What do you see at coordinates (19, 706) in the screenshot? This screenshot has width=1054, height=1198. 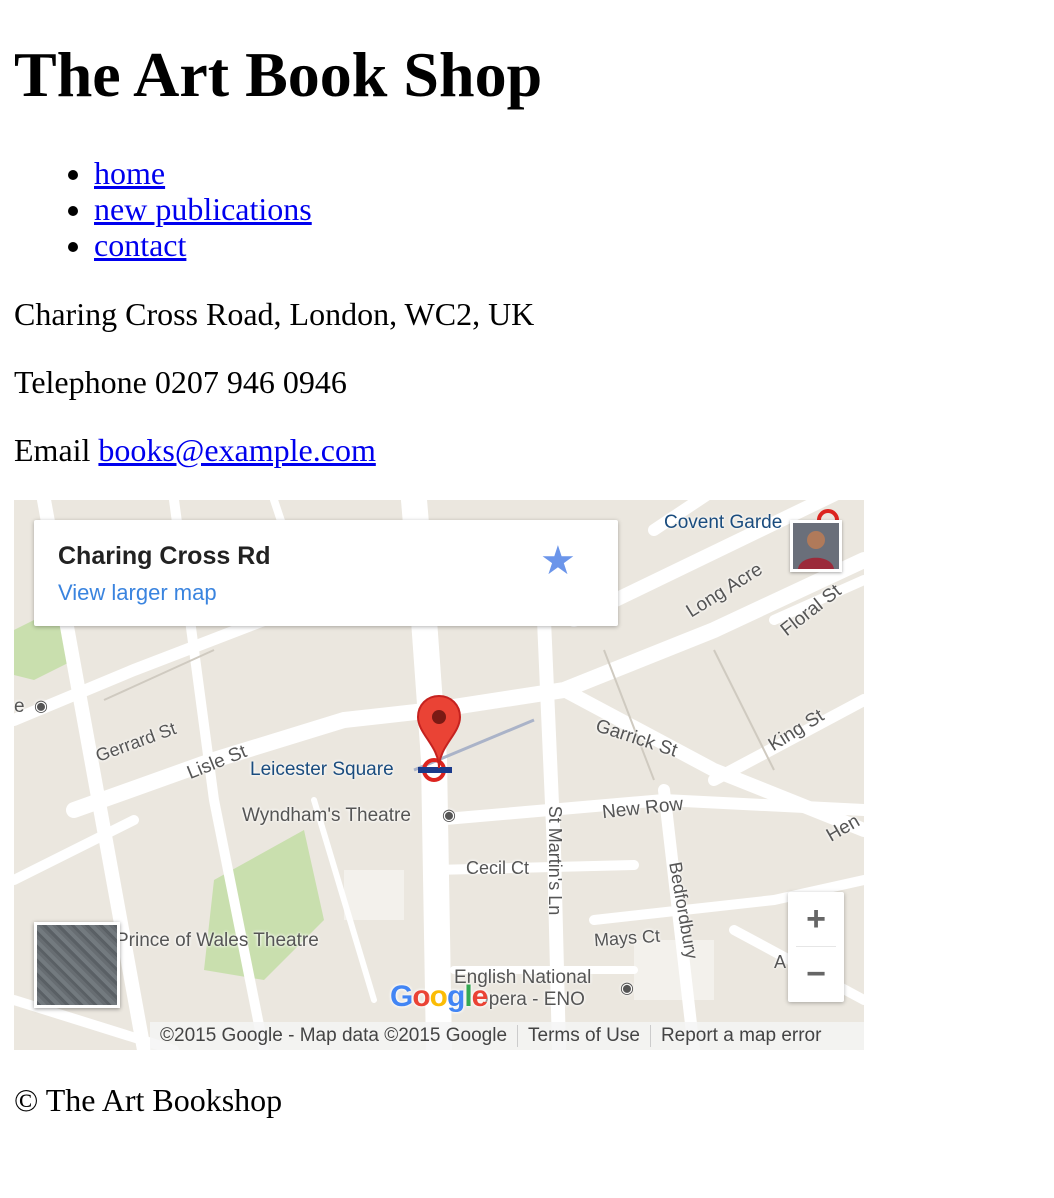 I see `label-left-e: e` at bounding box center [19, 706].